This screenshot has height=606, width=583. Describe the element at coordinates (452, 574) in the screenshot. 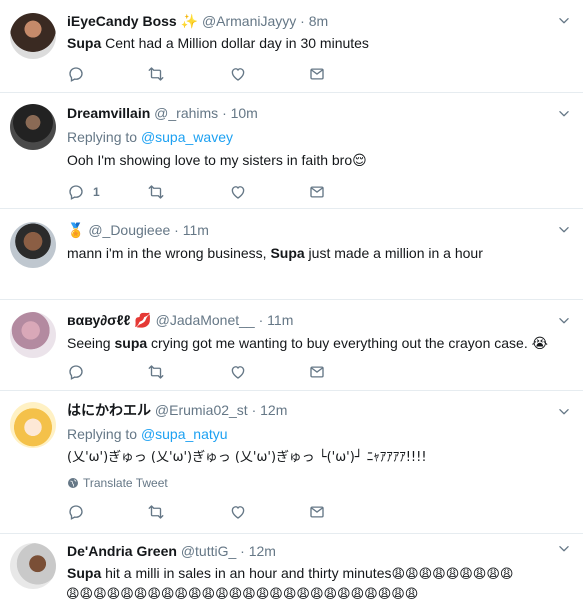

I see `weary-face-emoji-row: 😩😩😩😩😩😩😩😩😩` at that location.